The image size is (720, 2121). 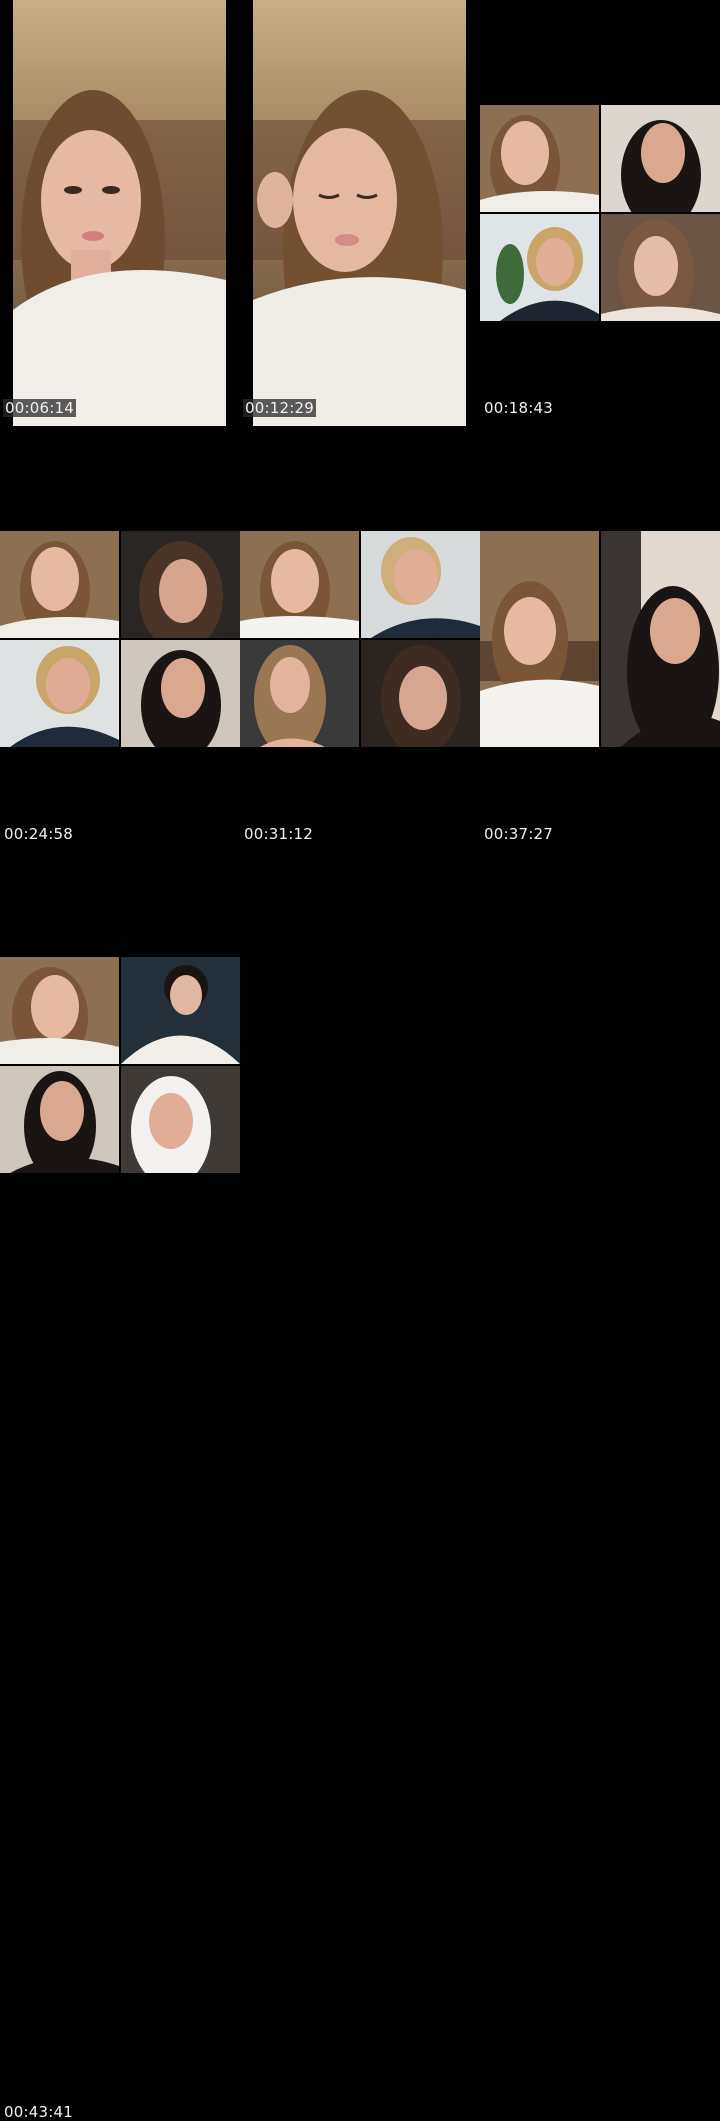 I want to click on thumbnail-4: 00:24:58, so click(x=120, y=639).